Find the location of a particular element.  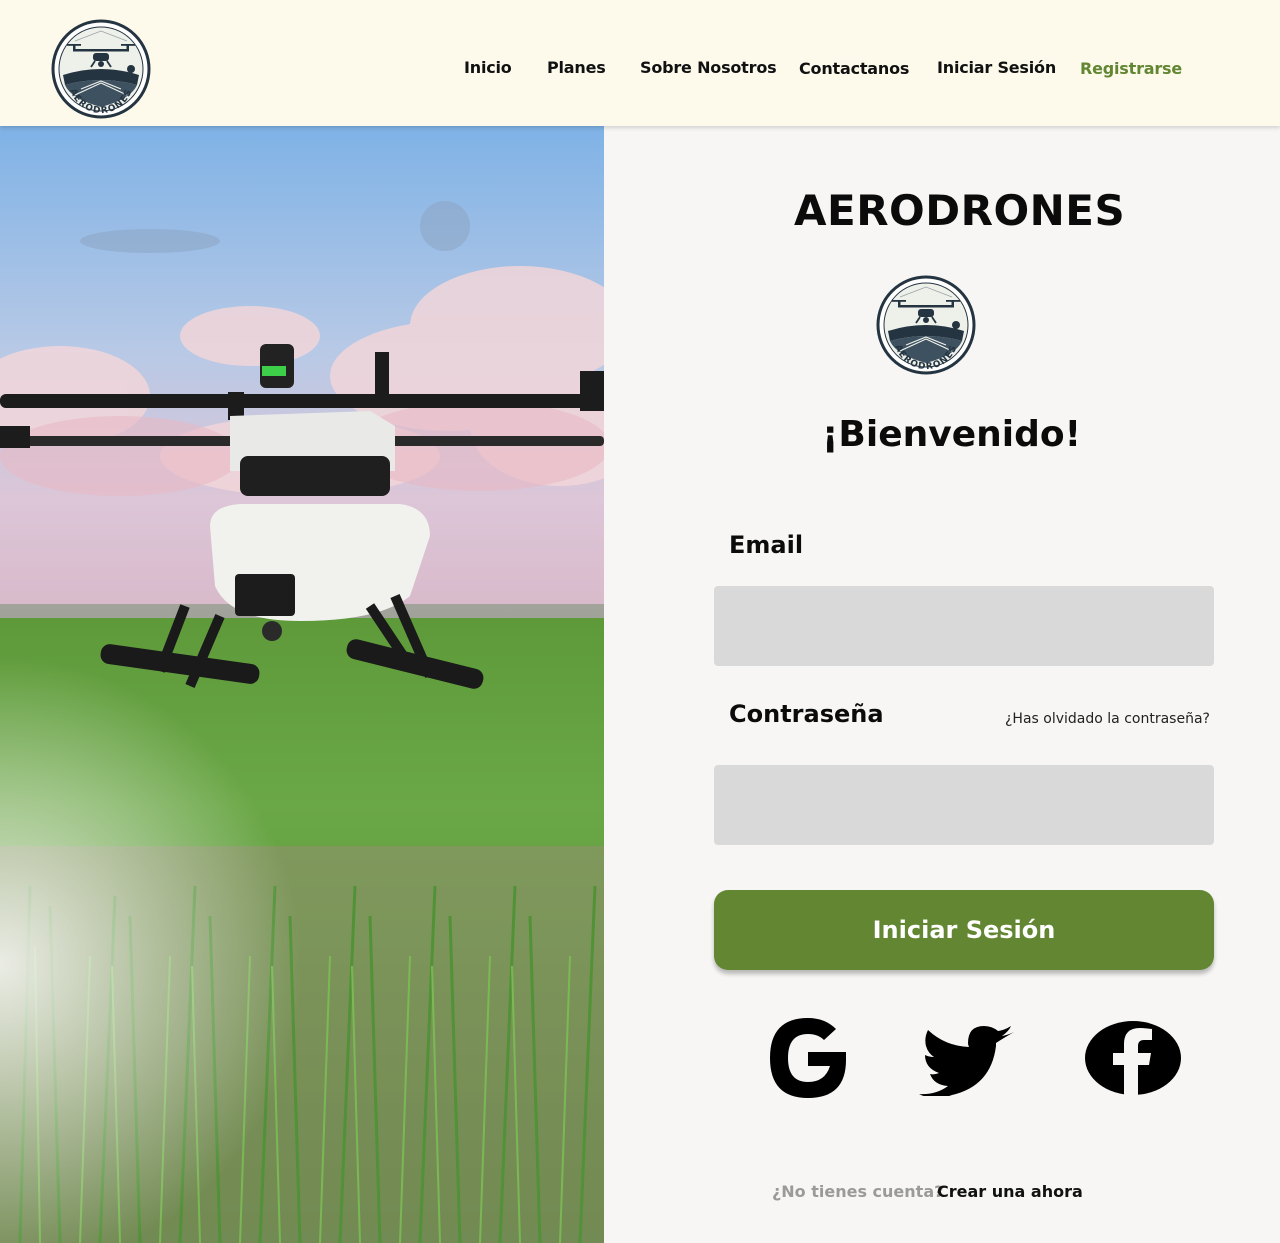

nav-sobre-nosotros-link: Sobre Nosotros is located at coordinates (708, 67).